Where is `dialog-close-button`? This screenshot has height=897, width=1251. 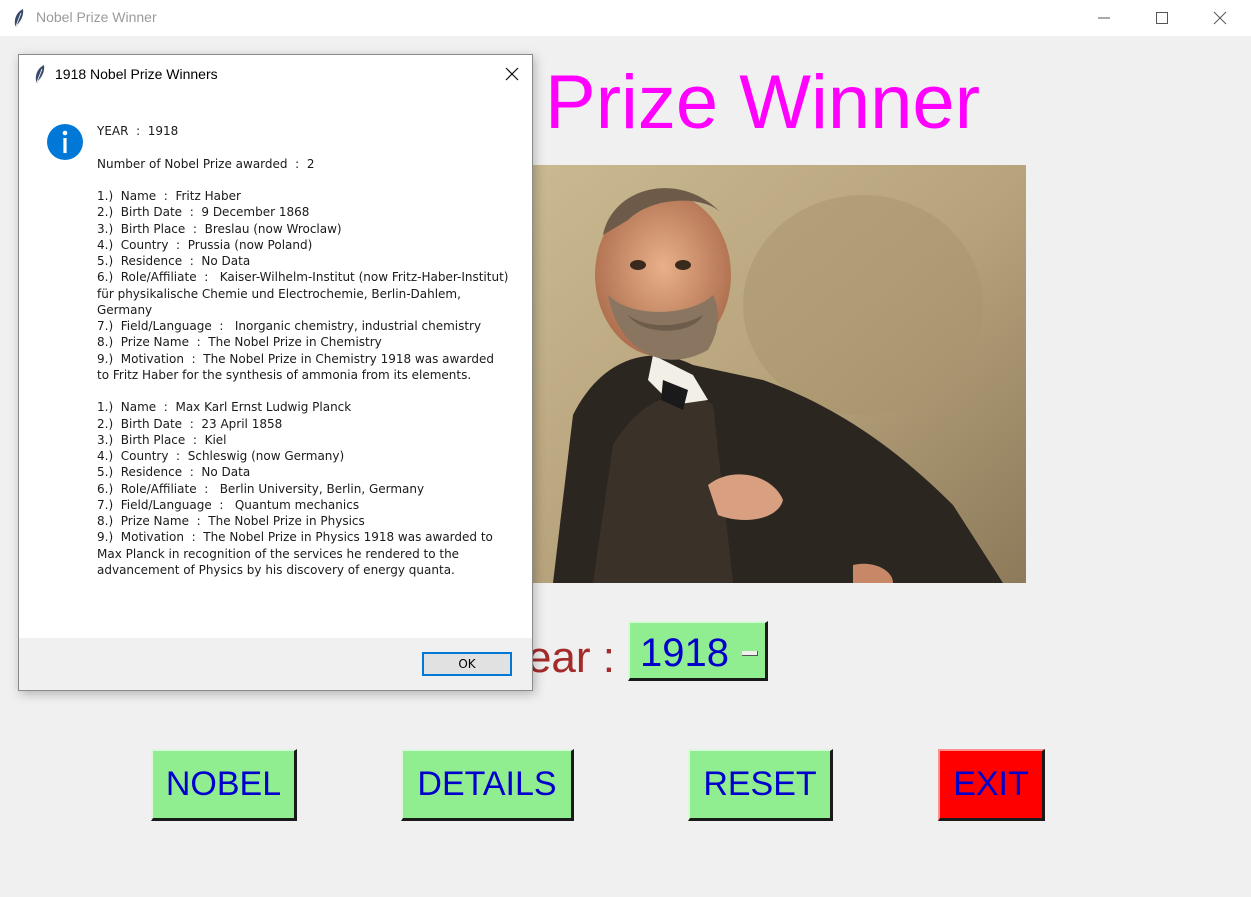 dialog-close-button is located at coordinates (512, 74).